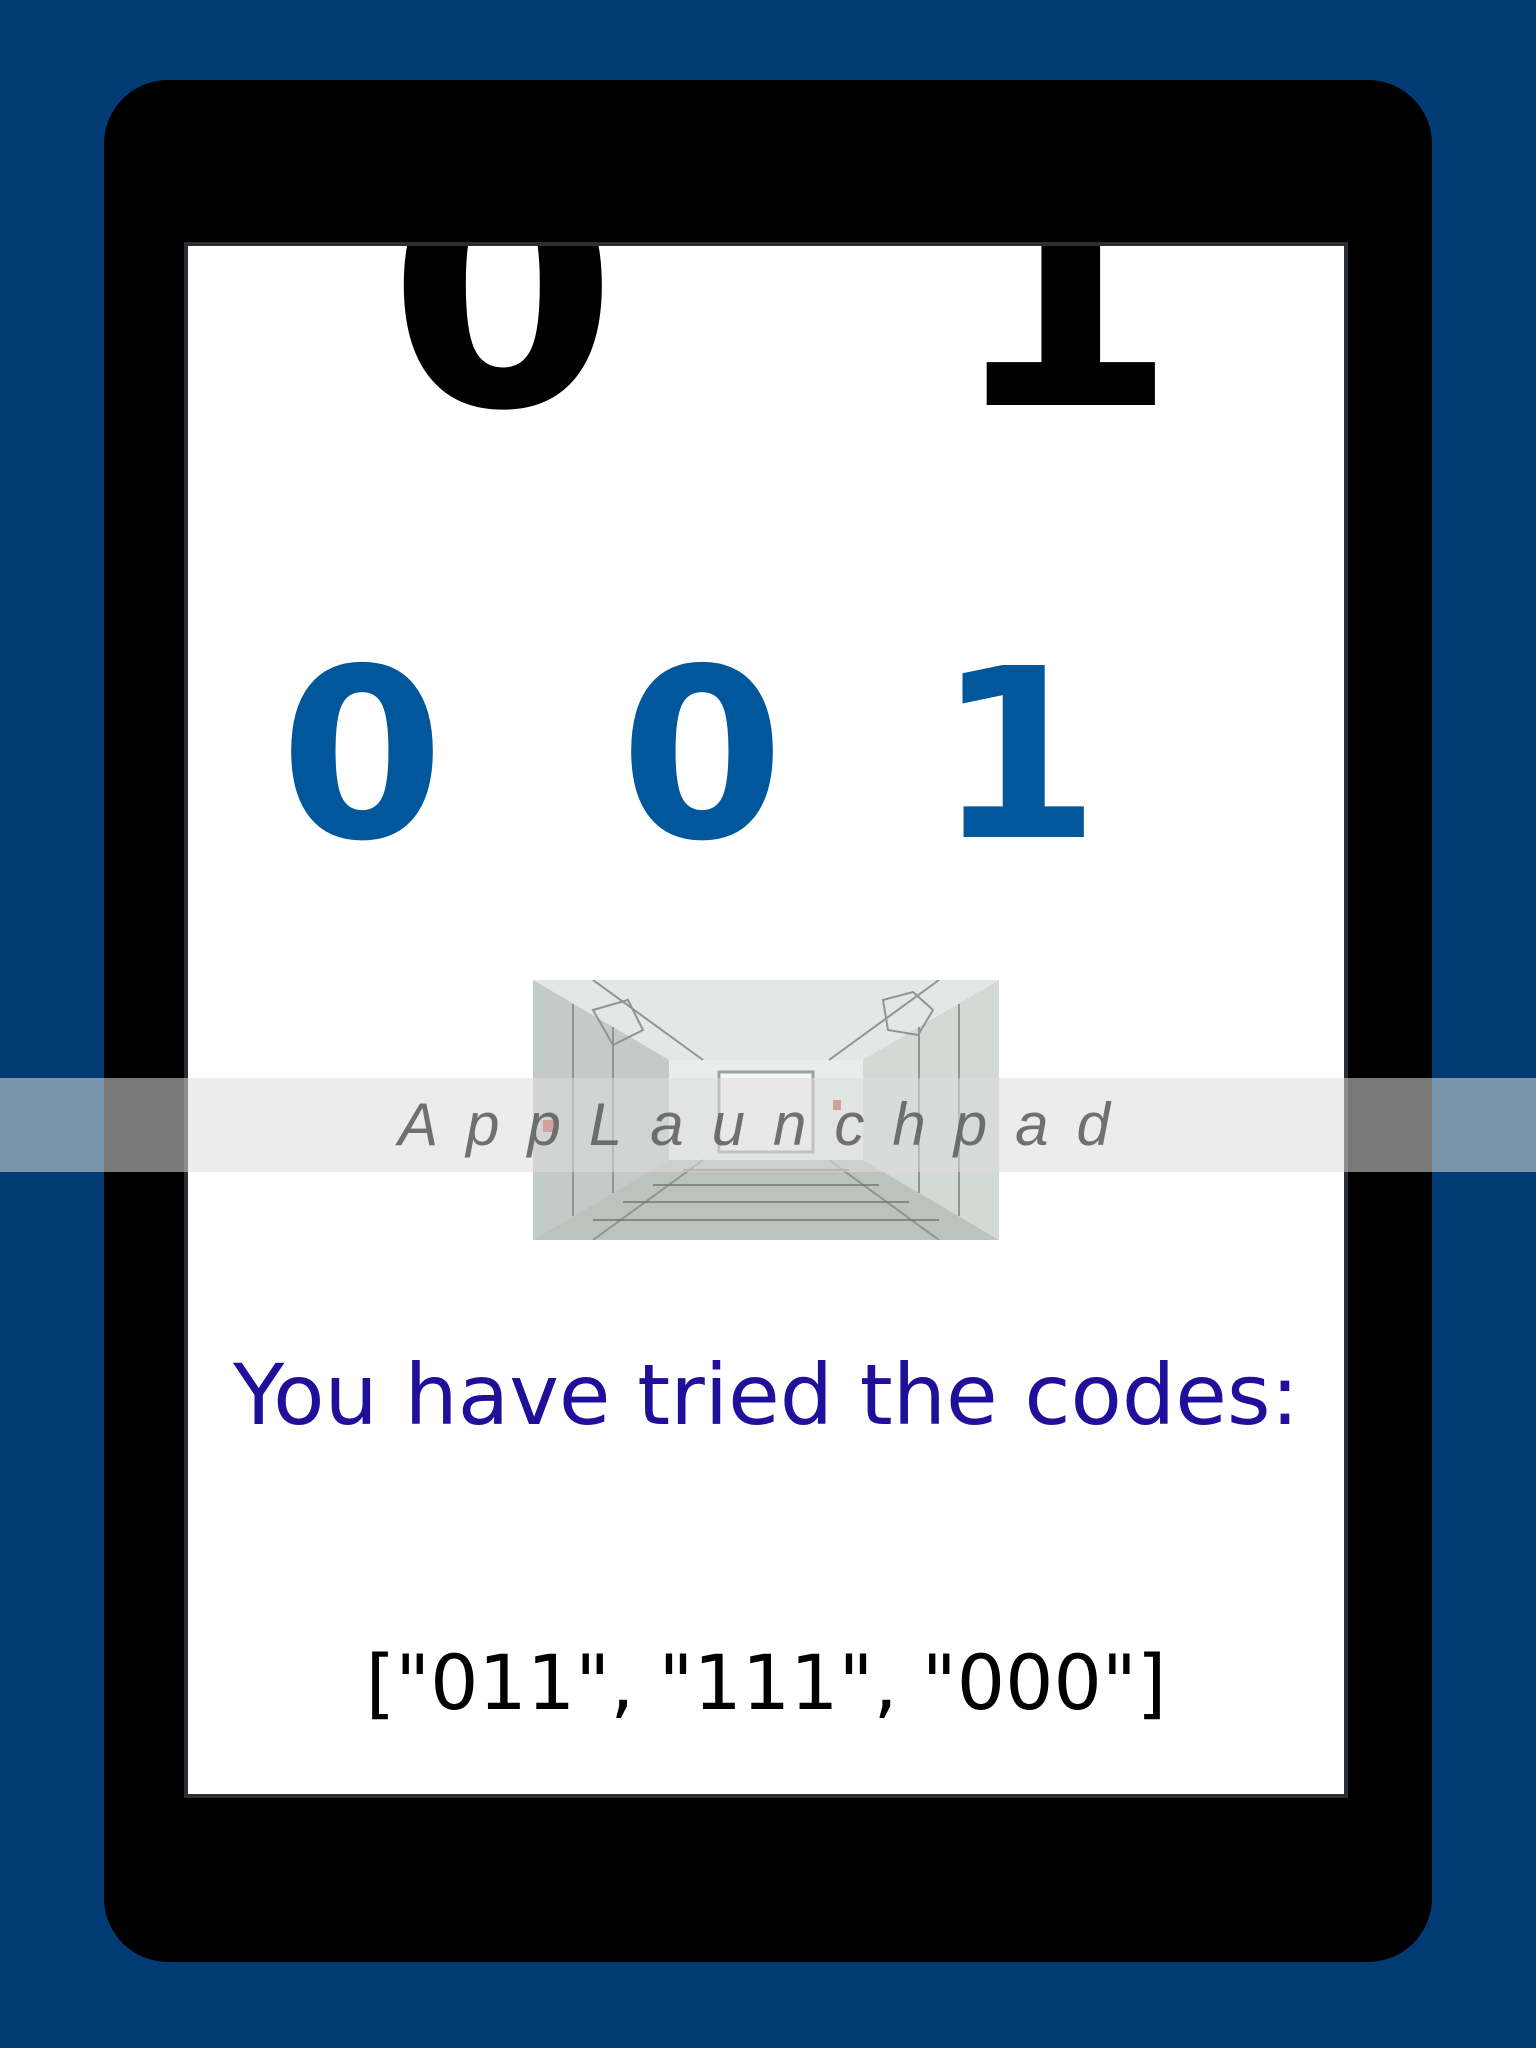  I want to click on tried-codes-list: ["011", "111", "000"], so click(766, 1682).